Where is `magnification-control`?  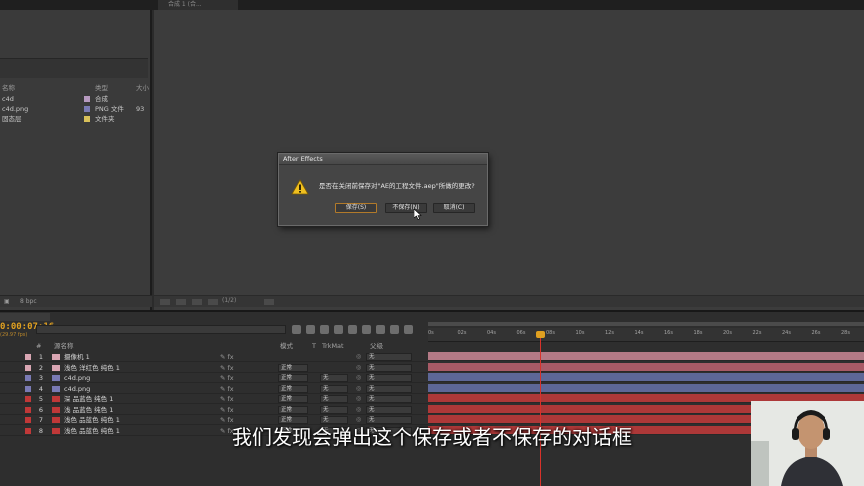
magnification-control is located at coordinates (165, 302).